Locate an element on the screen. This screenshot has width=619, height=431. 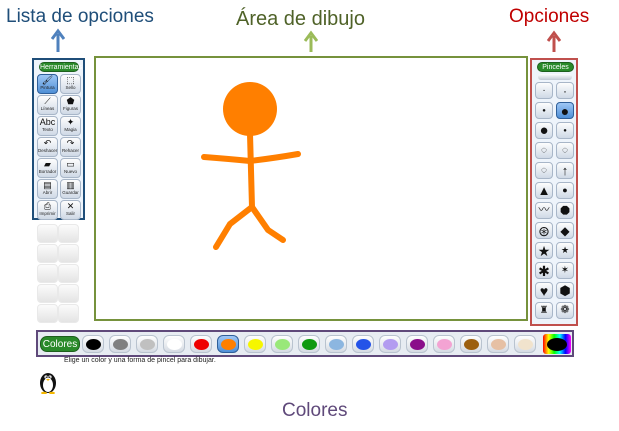
color-swatch-beige is located at coordinates (525, 344).